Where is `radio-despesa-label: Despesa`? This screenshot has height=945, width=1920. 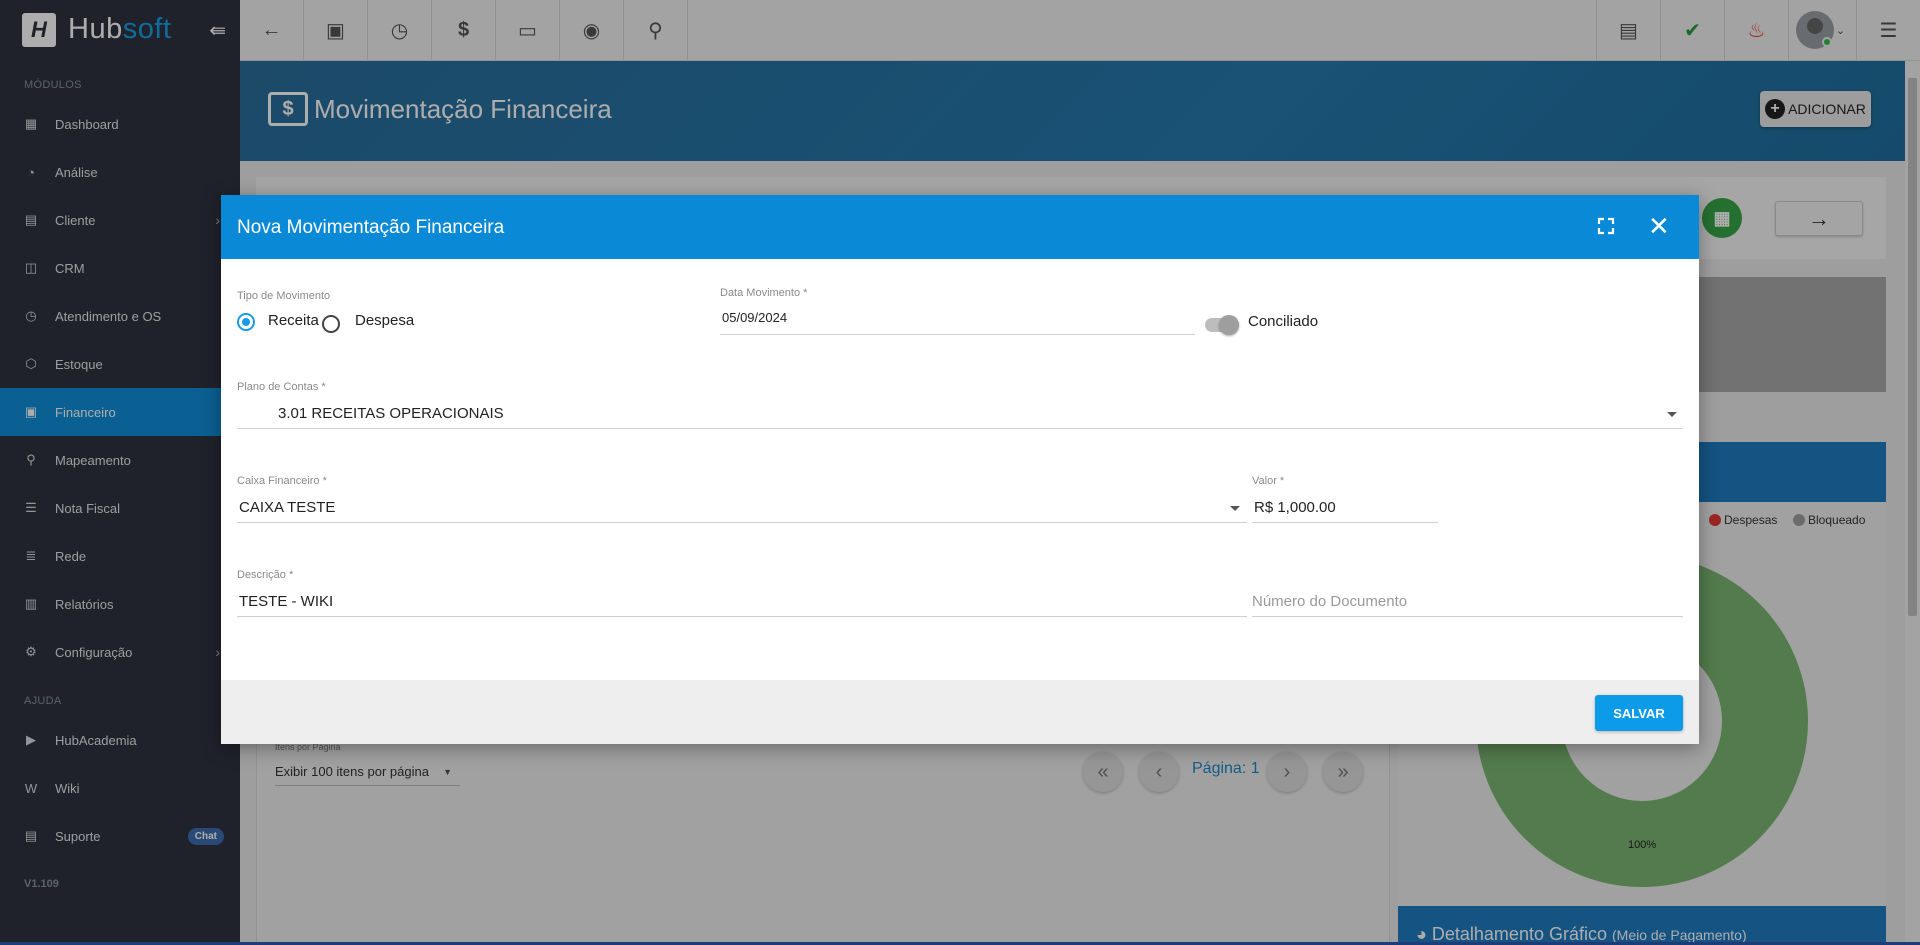 radio-despesa-label: Despesa is located at coordinates (384, 320).